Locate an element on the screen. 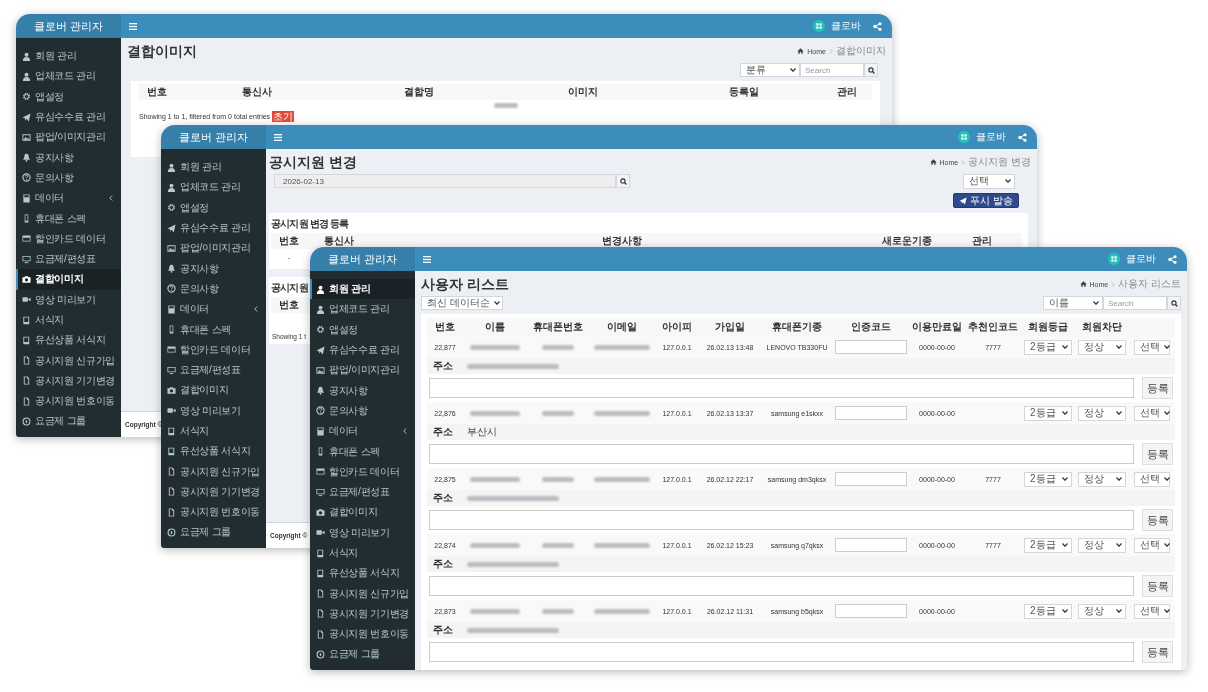 The width and height of the screenshot is (1208, 692). date-field: 2026-02-13 is located at coordinates (445, 181).